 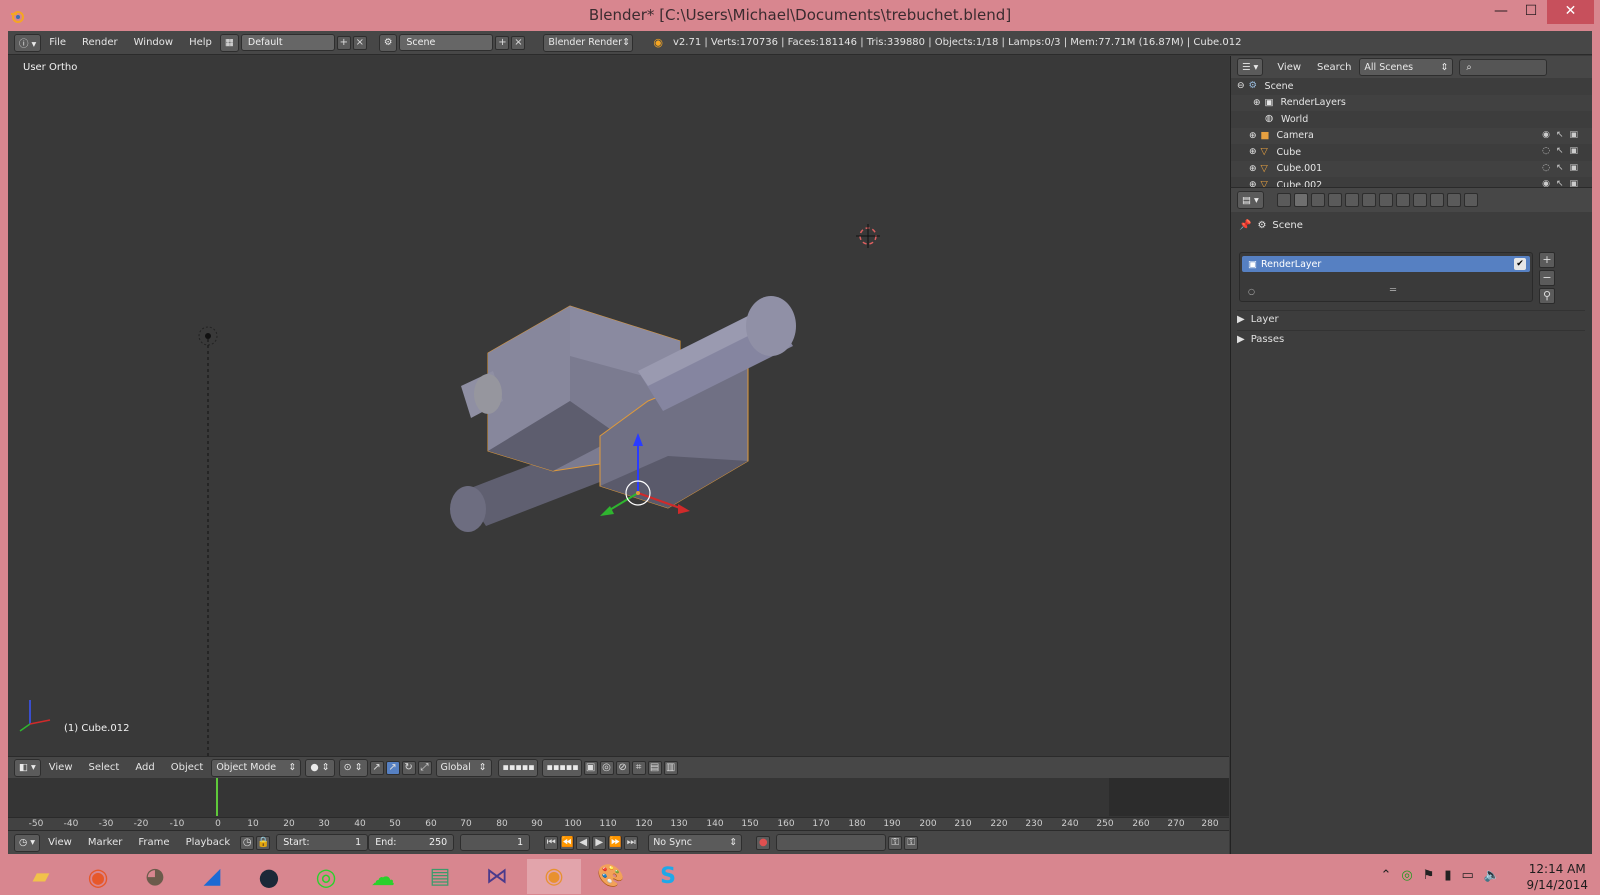 I want to click on remove-layout-icon: ×, so click(x=359, y=42).